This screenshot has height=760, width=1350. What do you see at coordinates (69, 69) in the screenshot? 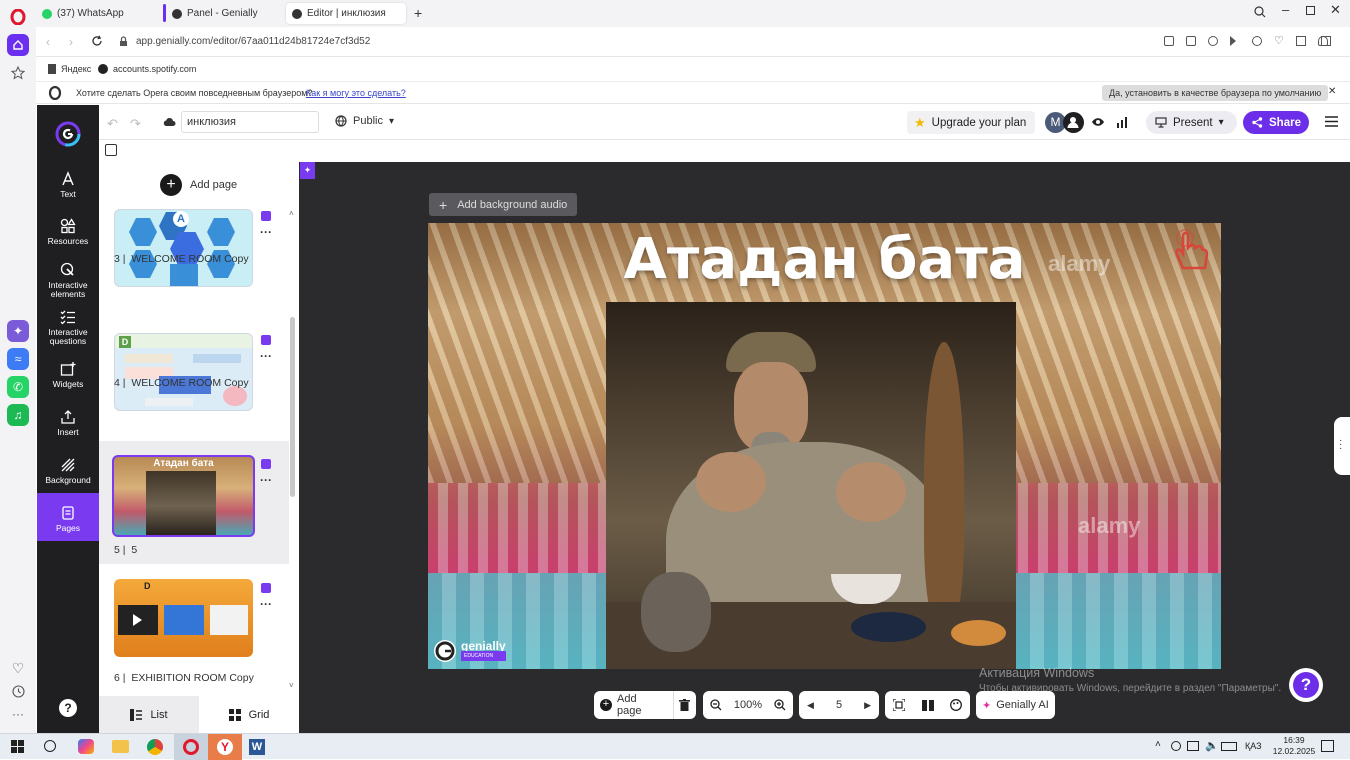
I see `bookmark-yandex: Яндекс` at bounding box center [69, 69].